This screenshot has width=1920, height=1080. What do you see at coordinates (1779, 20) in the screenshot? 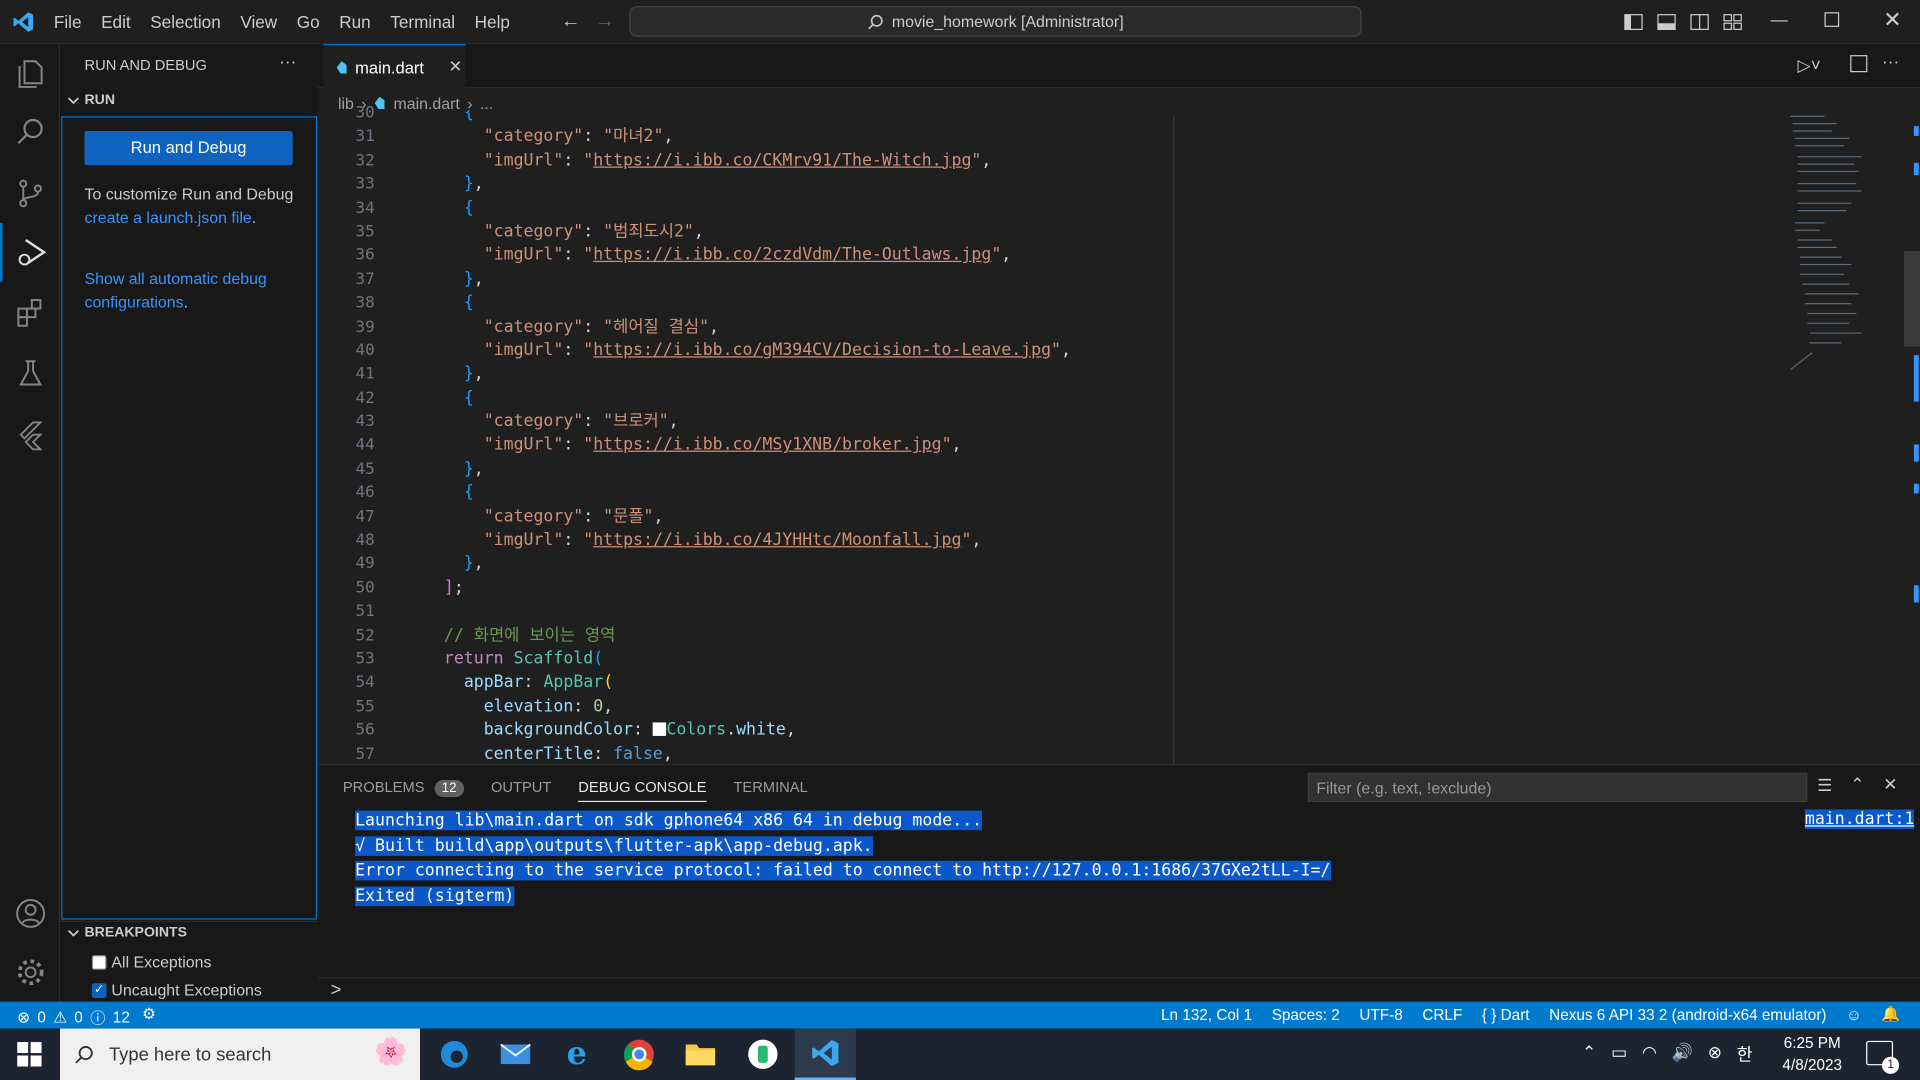
I see `minimize-icon: —` at bounding box center [1779, 20].